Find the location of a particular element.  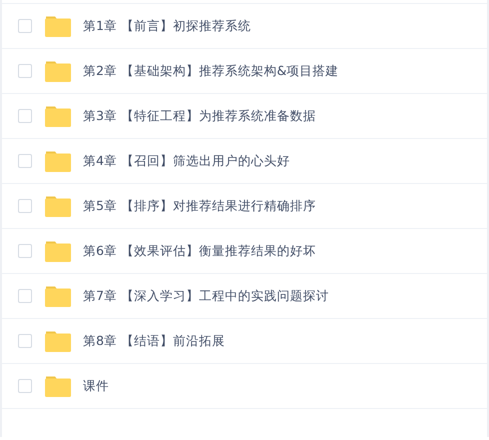

folder-name: 第7章 【深入学习】工程中的实践问题探讨 is located at coordinates (206, 296).